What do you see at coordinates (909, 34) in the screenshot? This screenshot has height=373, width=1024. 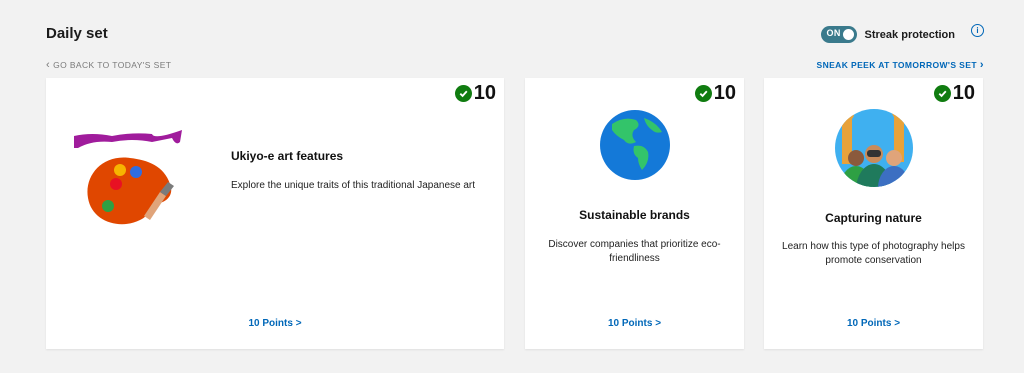 I see `streak-protection-label: Streak protection` at bounding box center [909, 34].